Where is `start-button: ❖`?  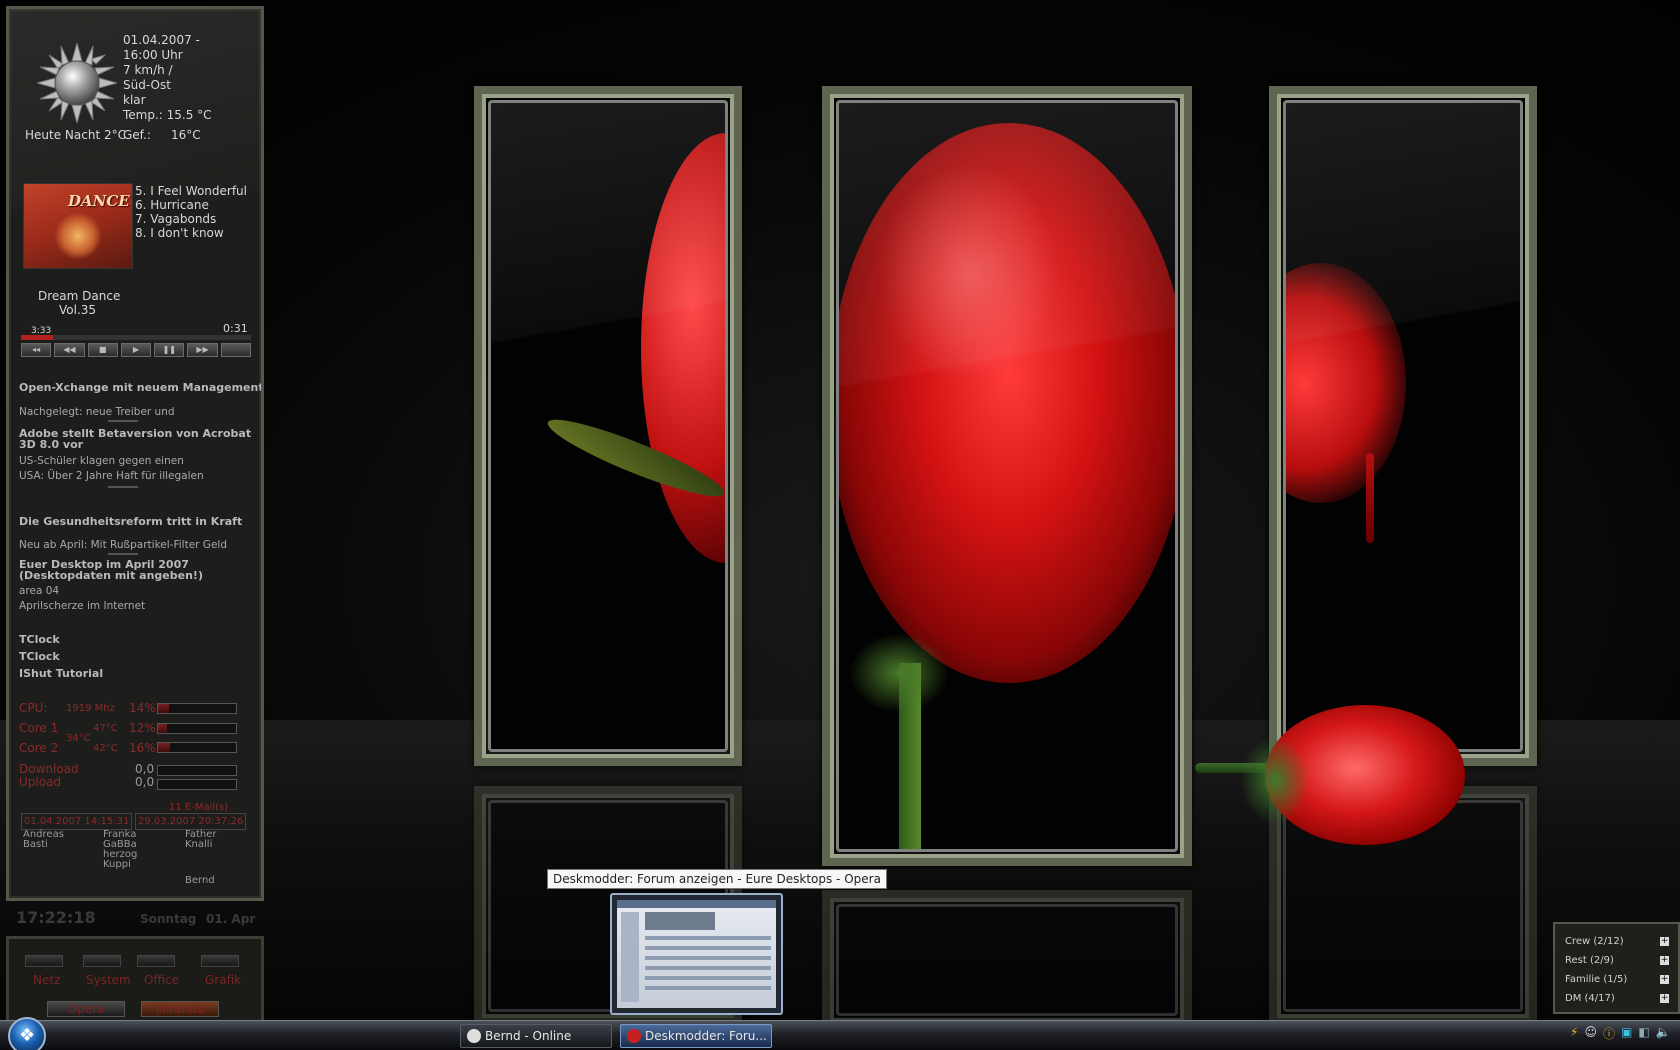 start-button: ❖ is located at coordinates (27, 1033).